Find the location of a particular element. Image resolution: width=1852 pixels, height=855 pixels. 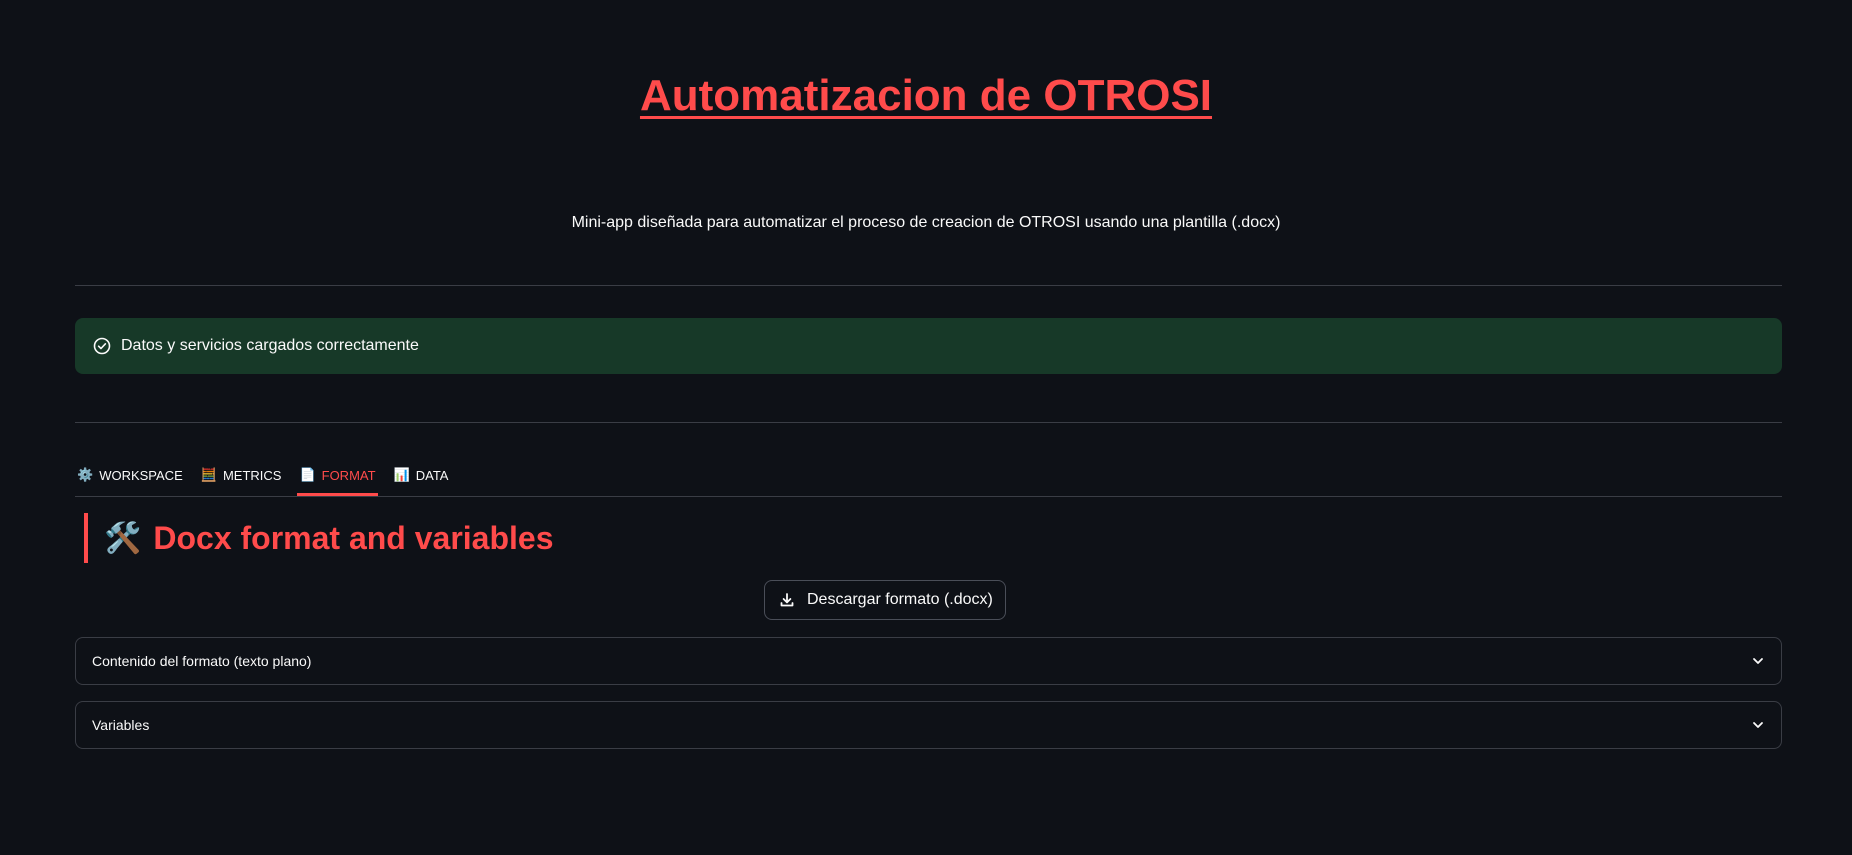

success-alert: Datos y servicios cargados correctamente is located at coordinates (928, 346).